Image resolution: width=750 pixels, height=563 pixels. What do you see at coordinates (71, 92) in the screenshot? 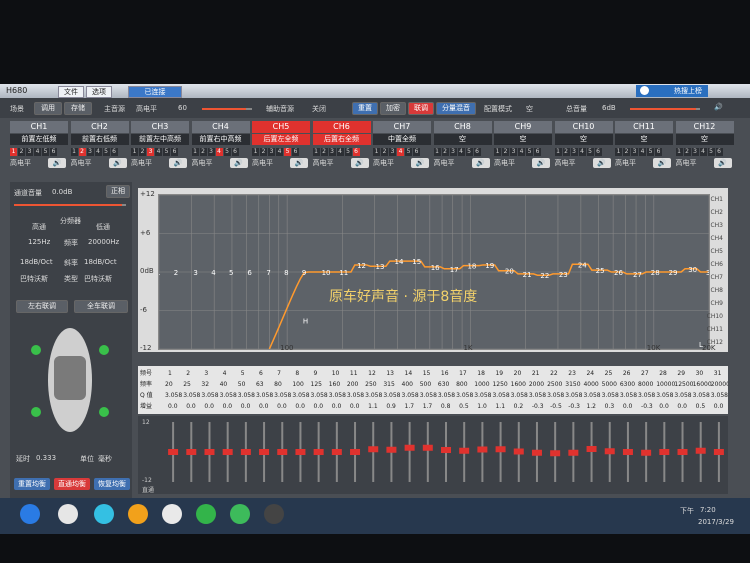
I see `menu-file: 文件` at bounding box center [71, 92].